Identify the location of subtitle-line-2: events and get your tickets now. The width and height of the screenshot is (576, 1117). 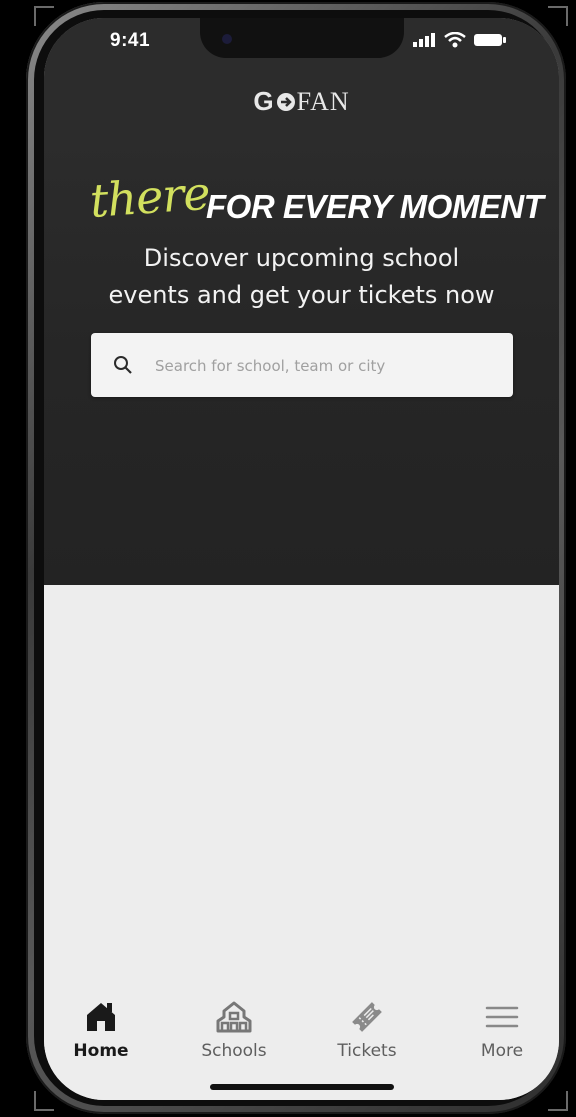
(301, 295).